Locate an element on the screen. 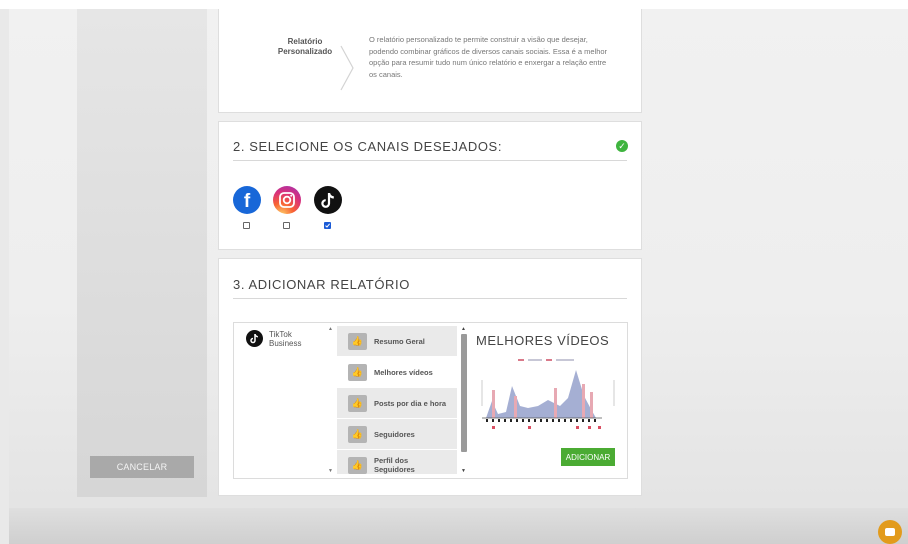 This screenshot has width=908, height=544. chevron-right-icon is located at coordinates (347, 68).